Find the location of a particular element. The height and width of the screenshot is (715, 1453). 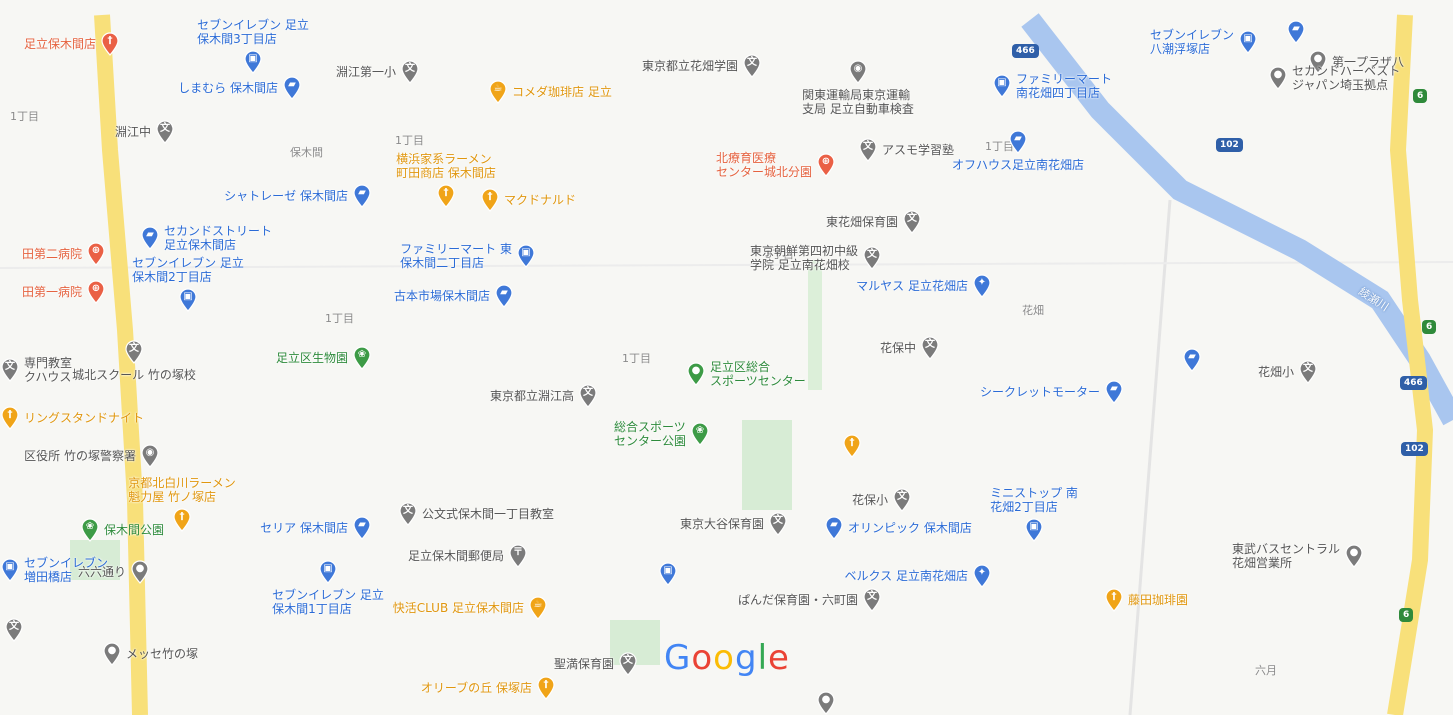

map-poi-restaurant: † マクドナルド is located at coordinates (528, 200).